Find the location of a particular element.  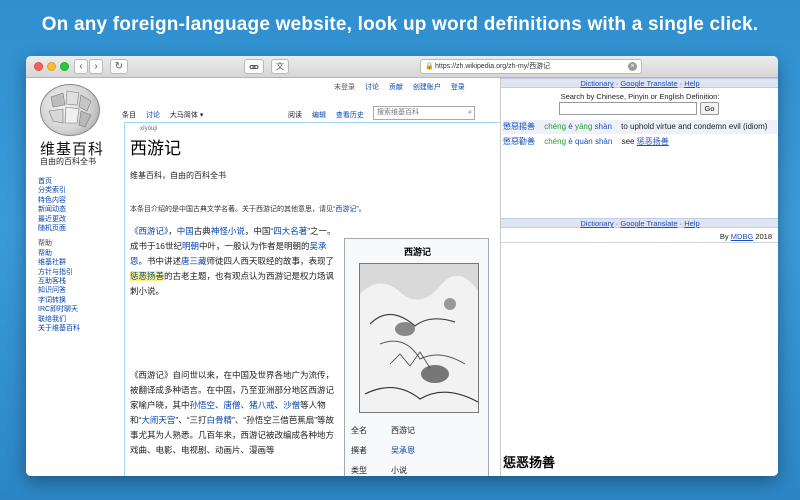

sidebar-item-contact: 联络我们 is located at coordinates (81, 320).